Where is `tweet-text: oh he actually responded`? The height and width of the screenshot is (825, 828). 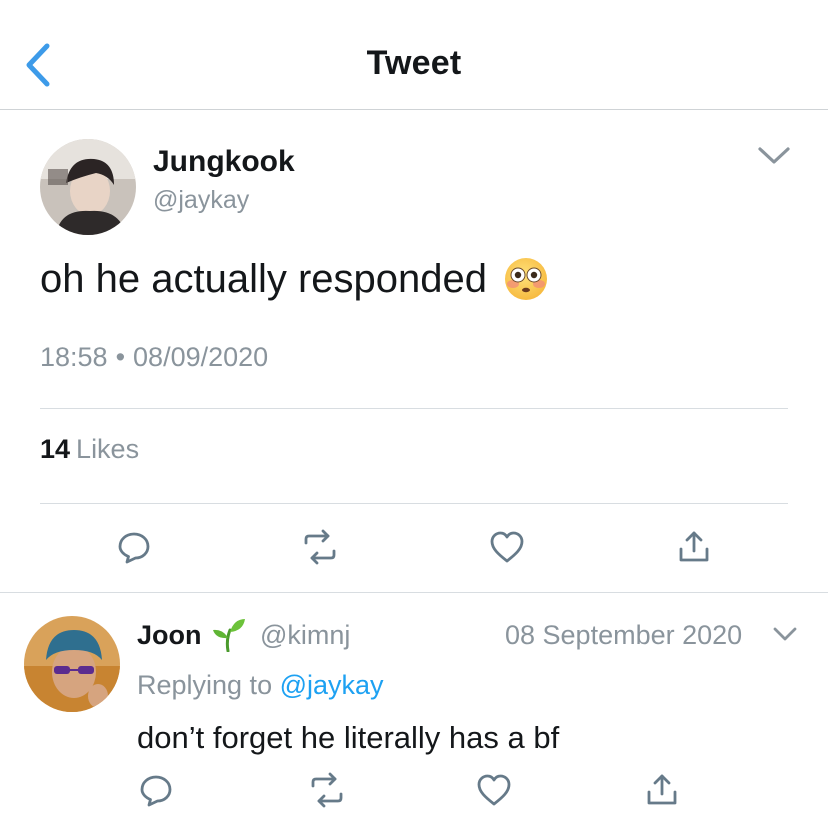
tweet-text: oh he actually responded is located at coordinates (294, 279).